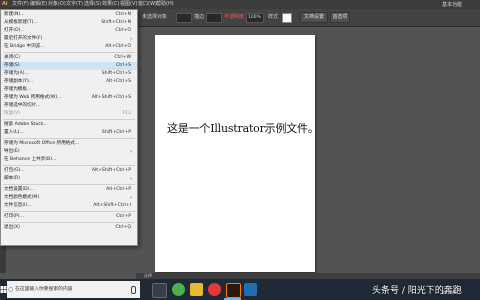  I want to click on search-placeholder: 在这里输入你要搜索的内容, so click(44, 289).